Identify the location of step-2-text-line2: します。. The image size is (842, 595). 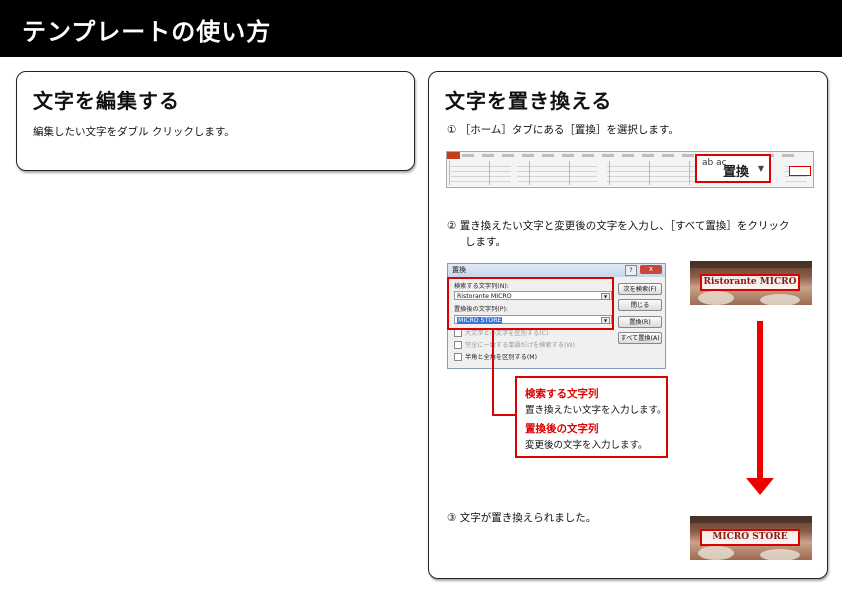
(485, 242).